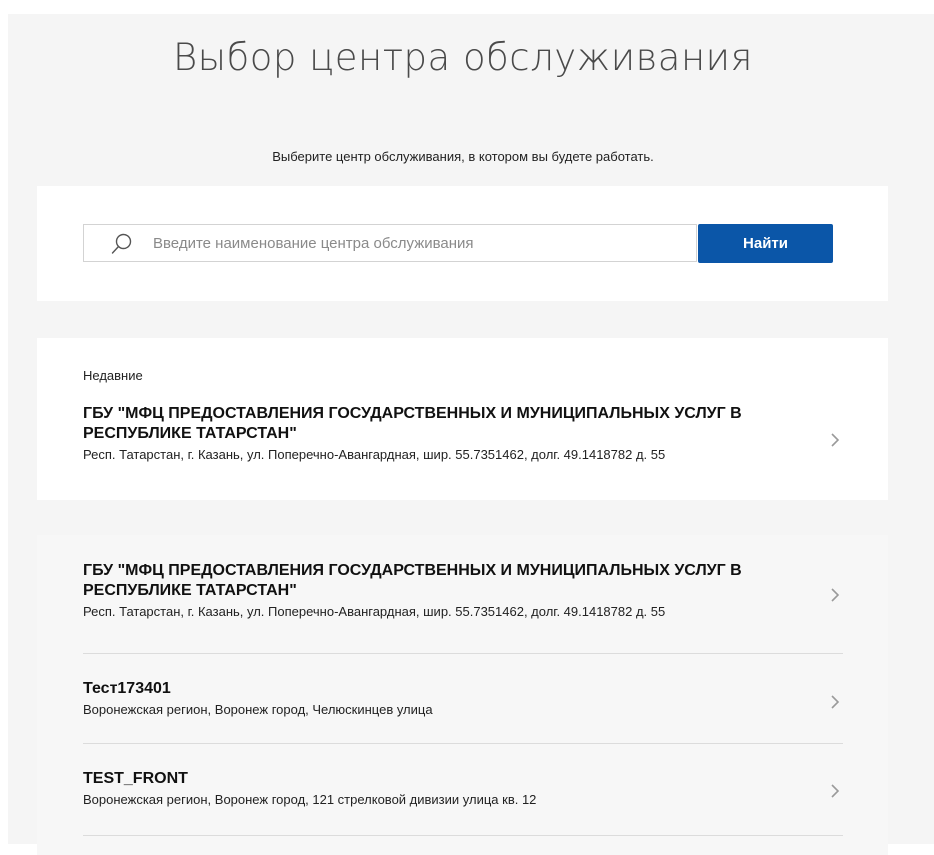 This screenshot has width=934, height=855. I want to click on search-box, so click(390, 243).